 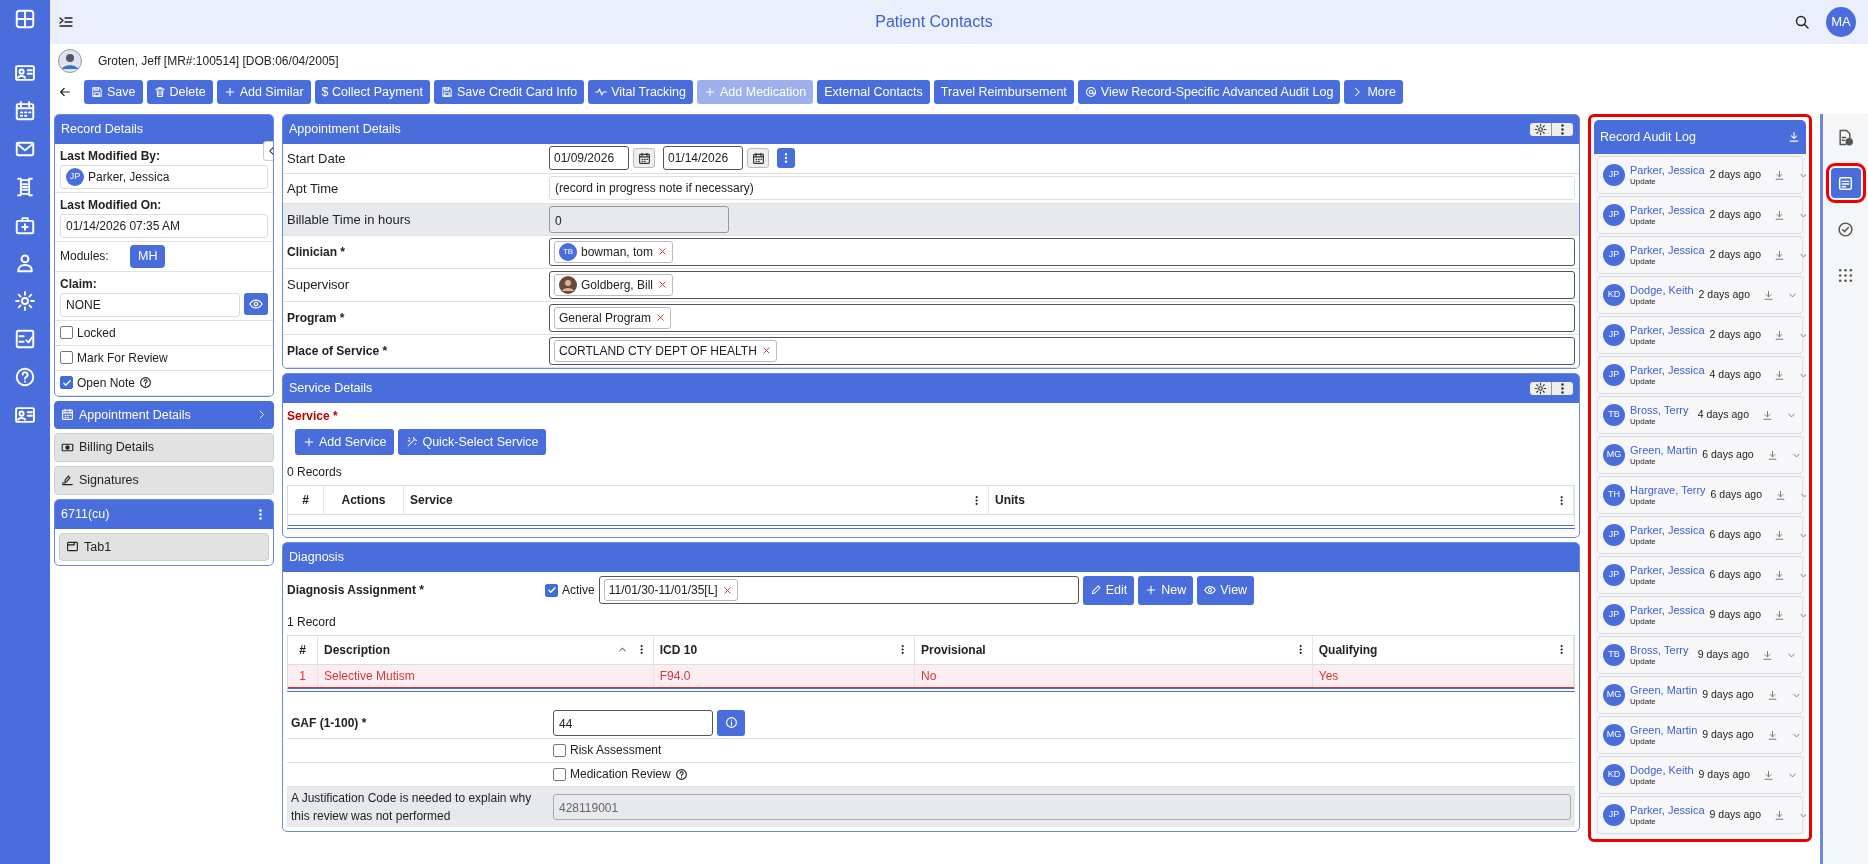 I want to click on column-header: Units, so click(x=1010, y=500).